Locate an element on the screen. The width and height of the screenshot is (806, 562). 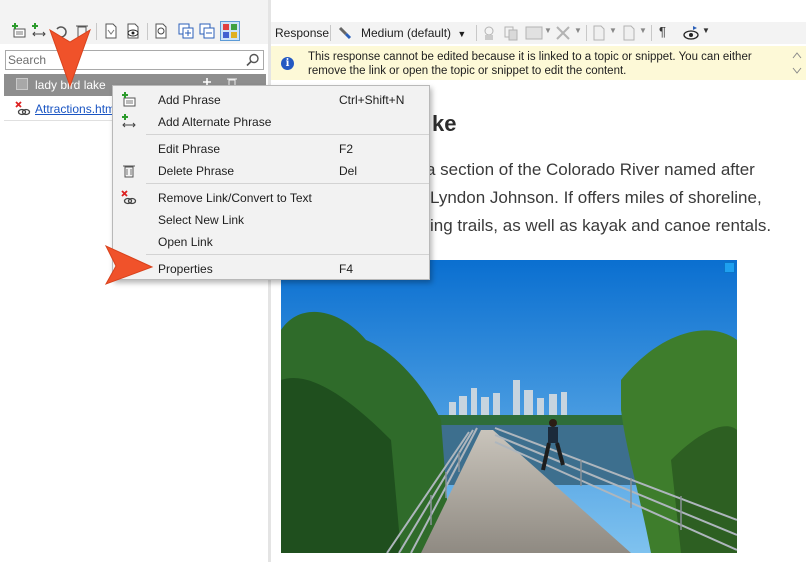
color-grid-icon is located at coordinates (230, 31).